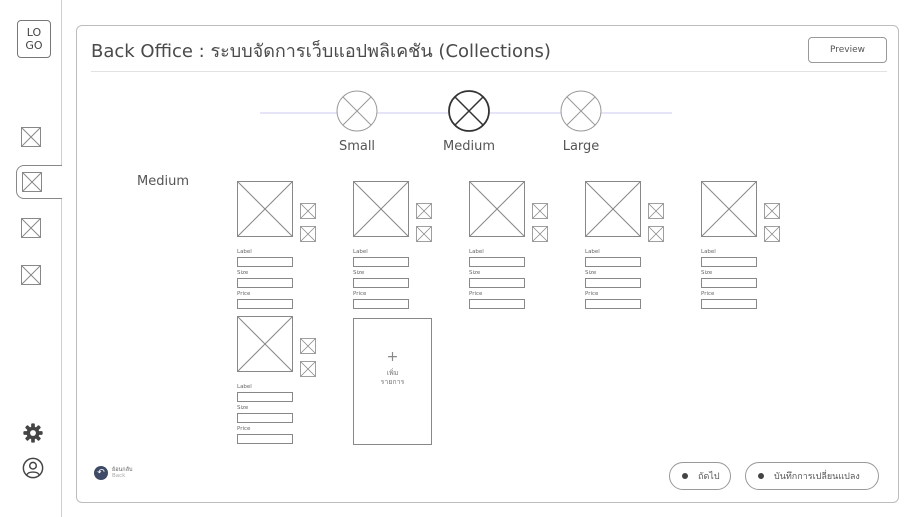 The width and height of the screenshot is (910, 517). I want to click on user-circle-icon, so click(33, 468).